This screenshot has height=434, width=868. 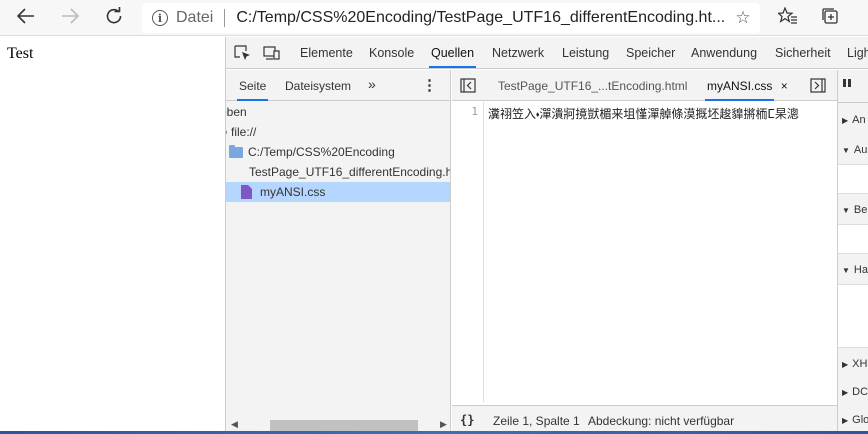 What do you see at coordinates (244, 132) in the screenshot?
I see `tree-item-label: file://` at bounding box center [244, 132].